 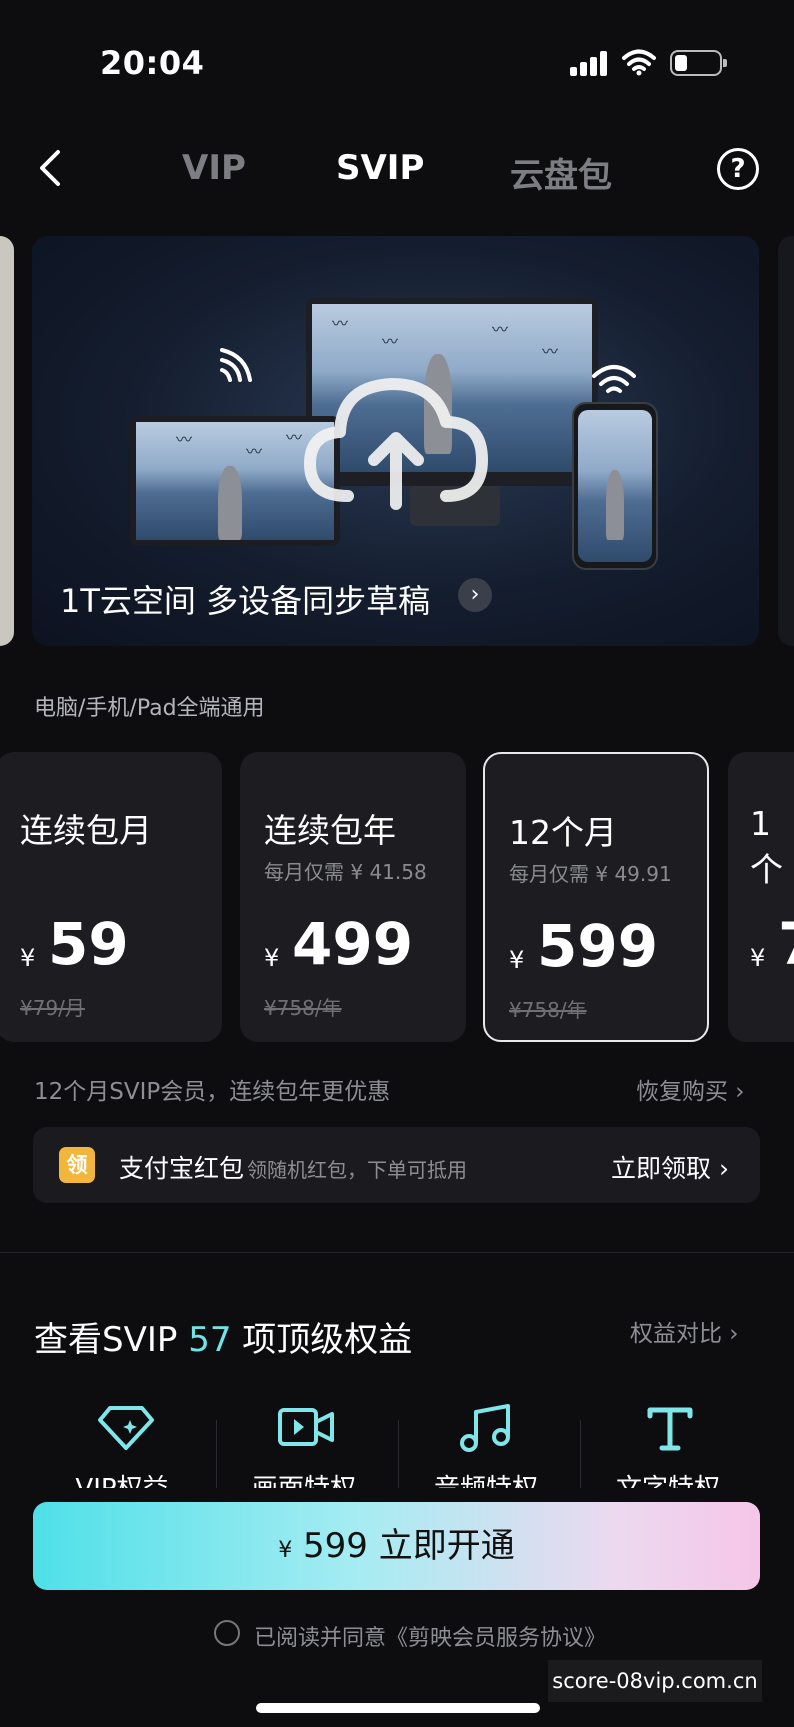 What do you see at coordinates (690, 1089) in the screenshot?
I see `restore-purchase-link: 恢复购买 ›` at bounding box center [690, 1089].